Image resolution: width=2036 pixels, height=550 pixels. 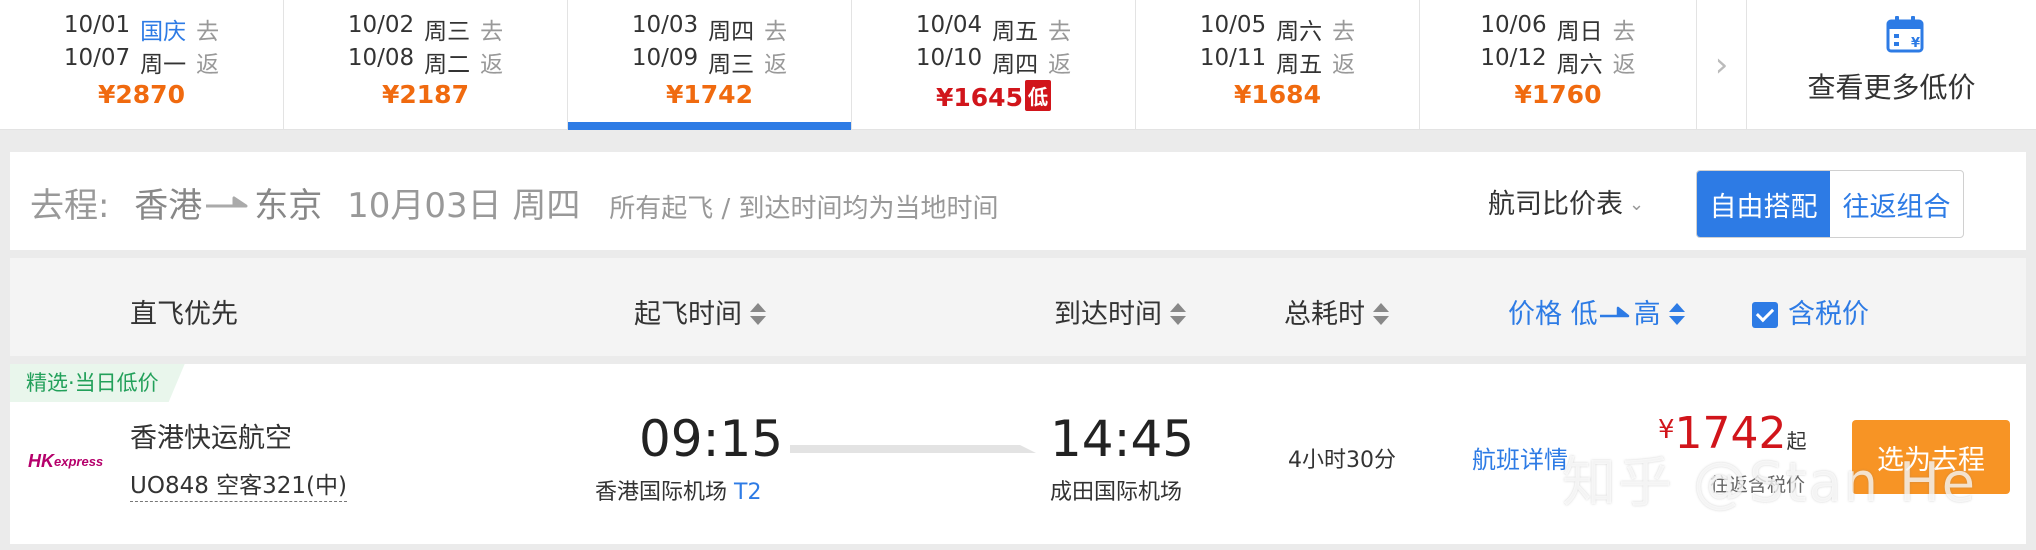 I want to click on date-cell: 10/05 周六去 10/11 周五返 ¥1684, so click(x=1278, y=65).